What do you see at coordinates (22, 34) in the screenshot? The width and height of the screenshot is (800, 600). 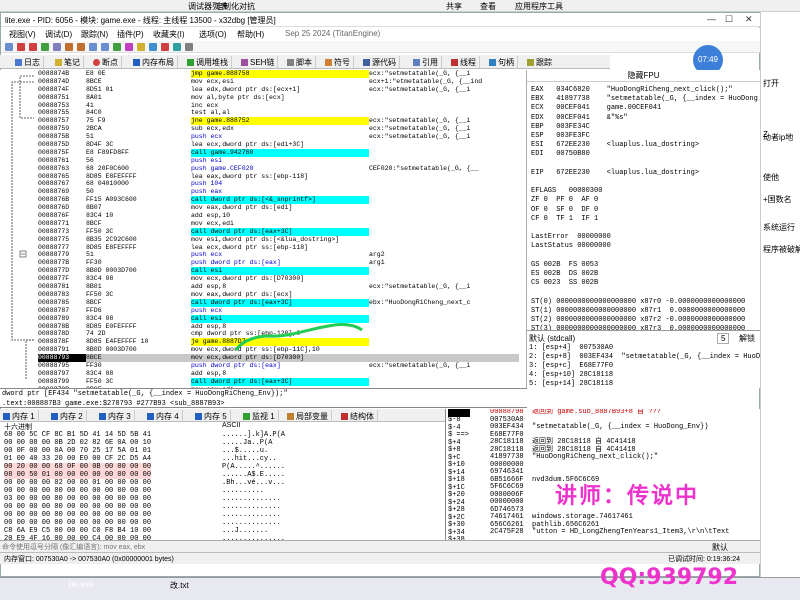 I see `menu-view: 视图(V)` at bounding box center [22, 34].